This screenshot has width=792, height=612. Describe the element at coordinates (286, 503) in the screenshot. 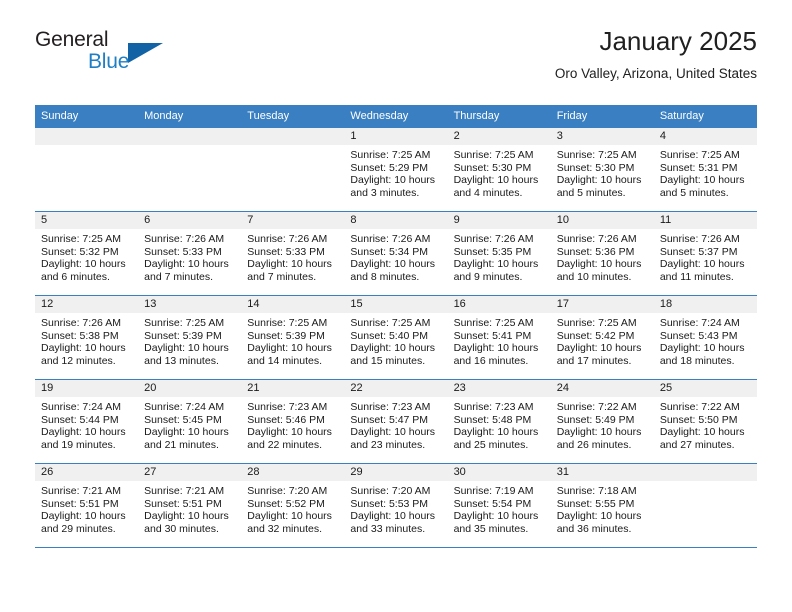

I see `sunset-text: Sunset: 5:52 PM` at that location.